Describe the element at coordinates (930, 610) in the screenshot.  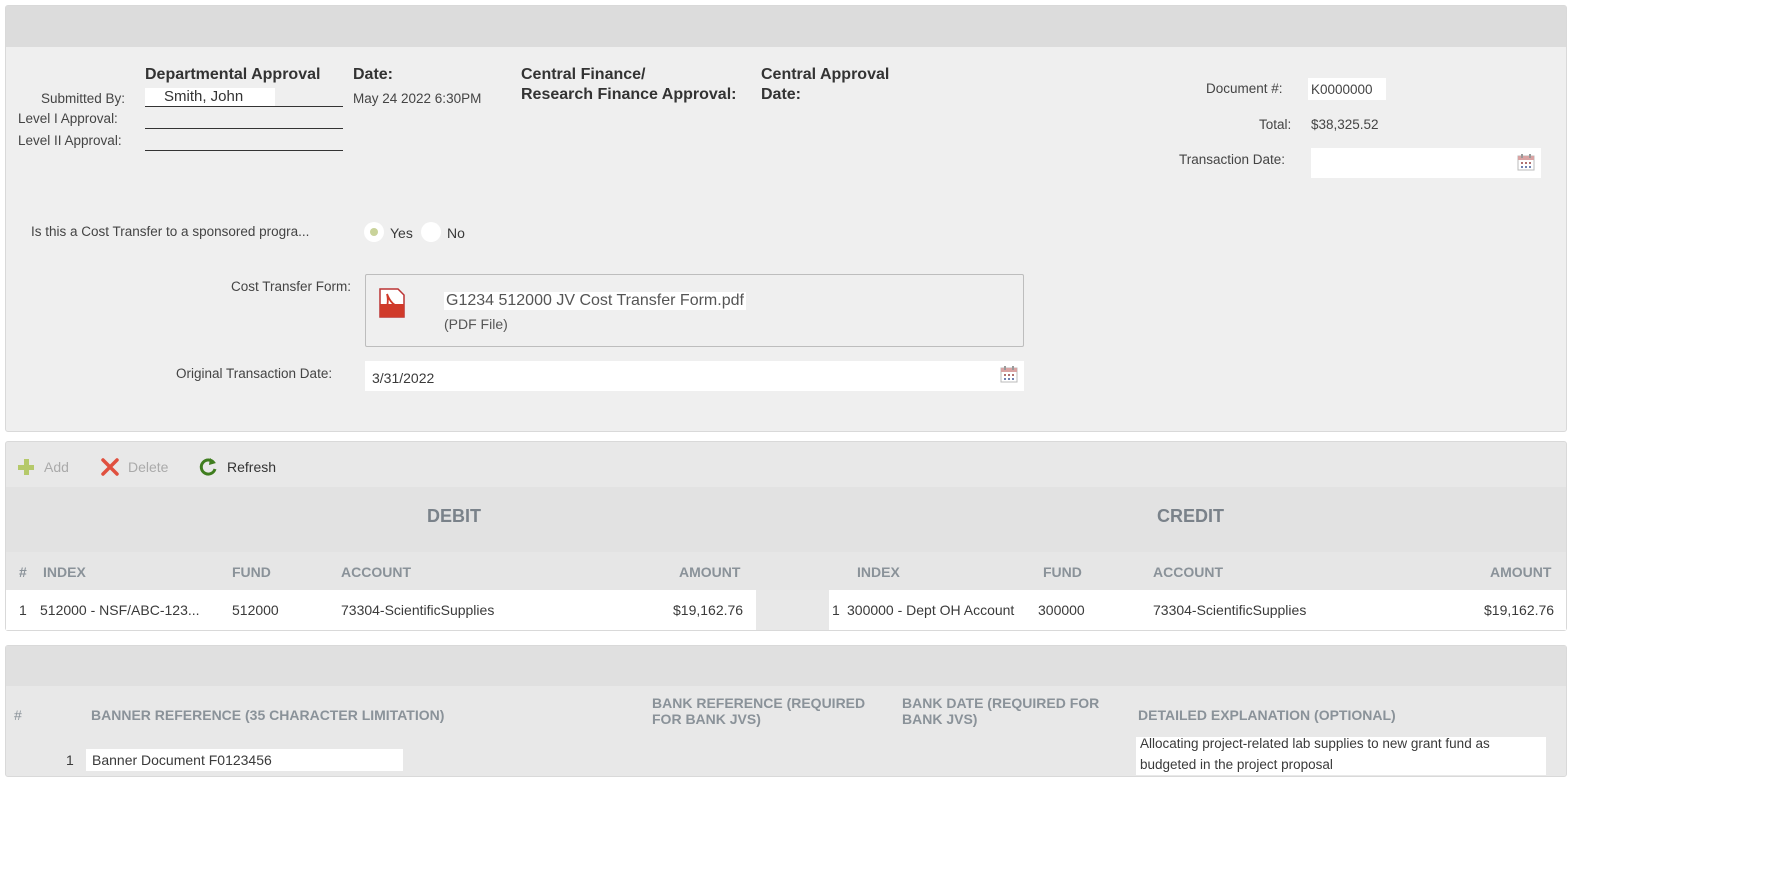
I see `credit-index-cell: 300000 - Dept OH Account` at that location.